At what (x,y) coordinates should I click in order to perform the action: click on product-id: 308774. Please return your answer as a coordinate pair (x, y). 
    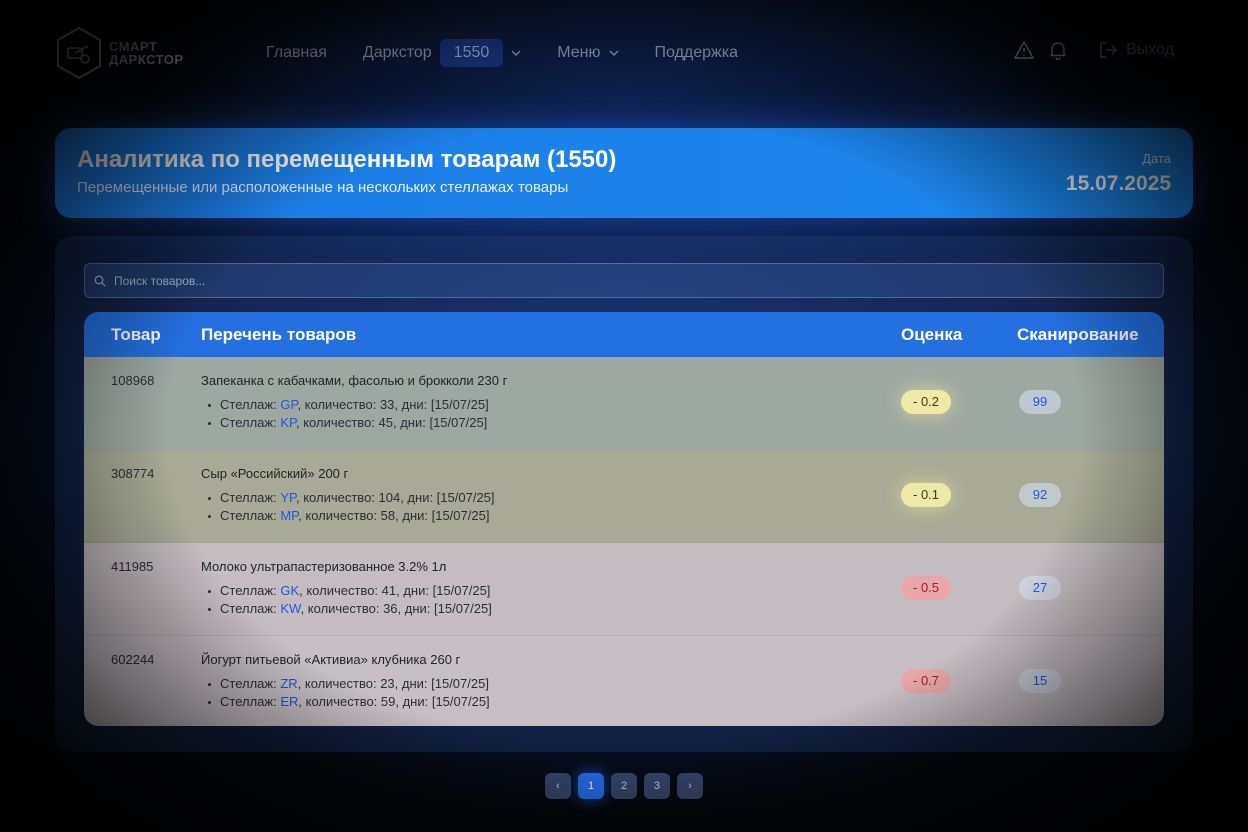
    Looking at the image, I should click on (133, 473).